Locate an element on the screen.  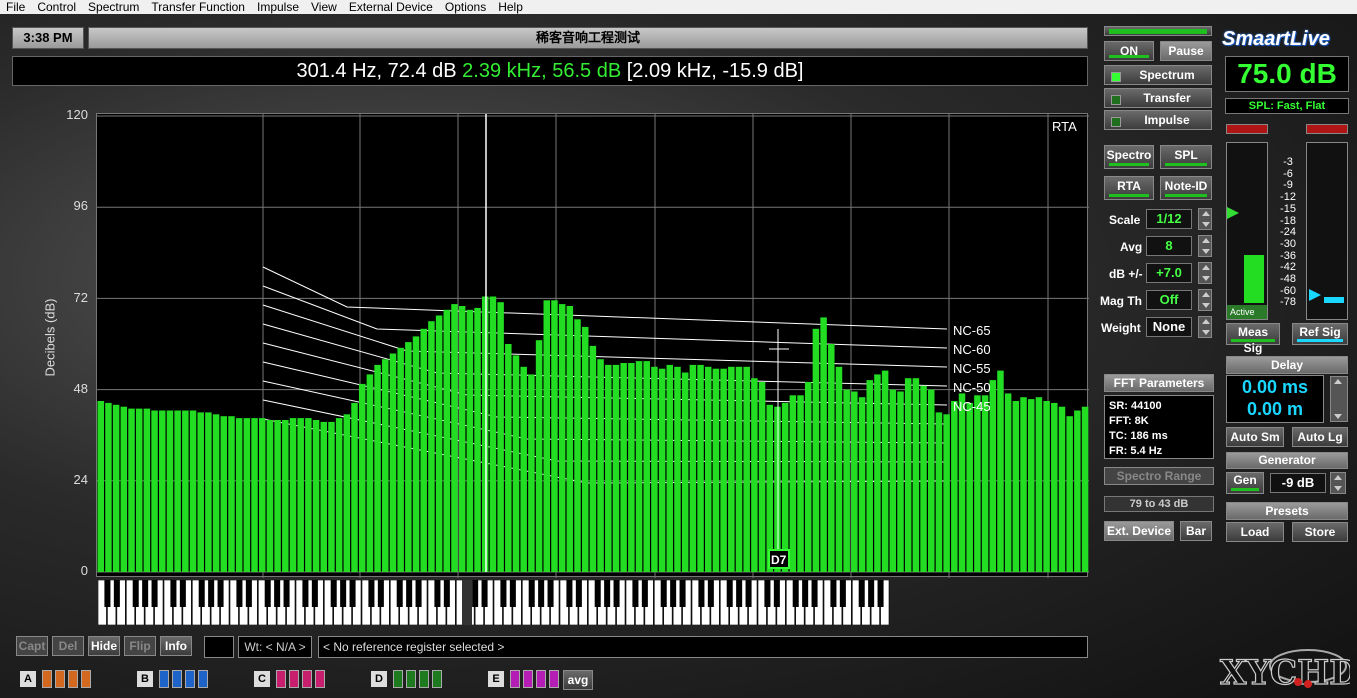
menu-spectrum: Spectrum is located at coordinates (113, 7).